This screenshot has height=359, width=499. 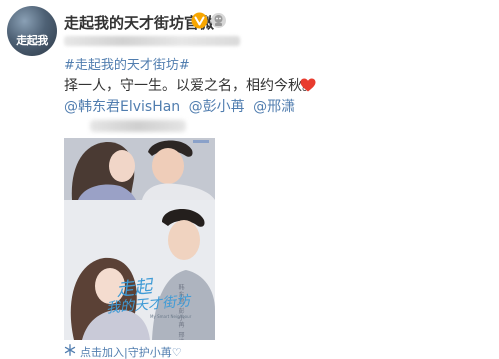 I want to click on mentions: @韩东君ElvisHan @彭小苒 @邢潇, so click(x=181, y=106).